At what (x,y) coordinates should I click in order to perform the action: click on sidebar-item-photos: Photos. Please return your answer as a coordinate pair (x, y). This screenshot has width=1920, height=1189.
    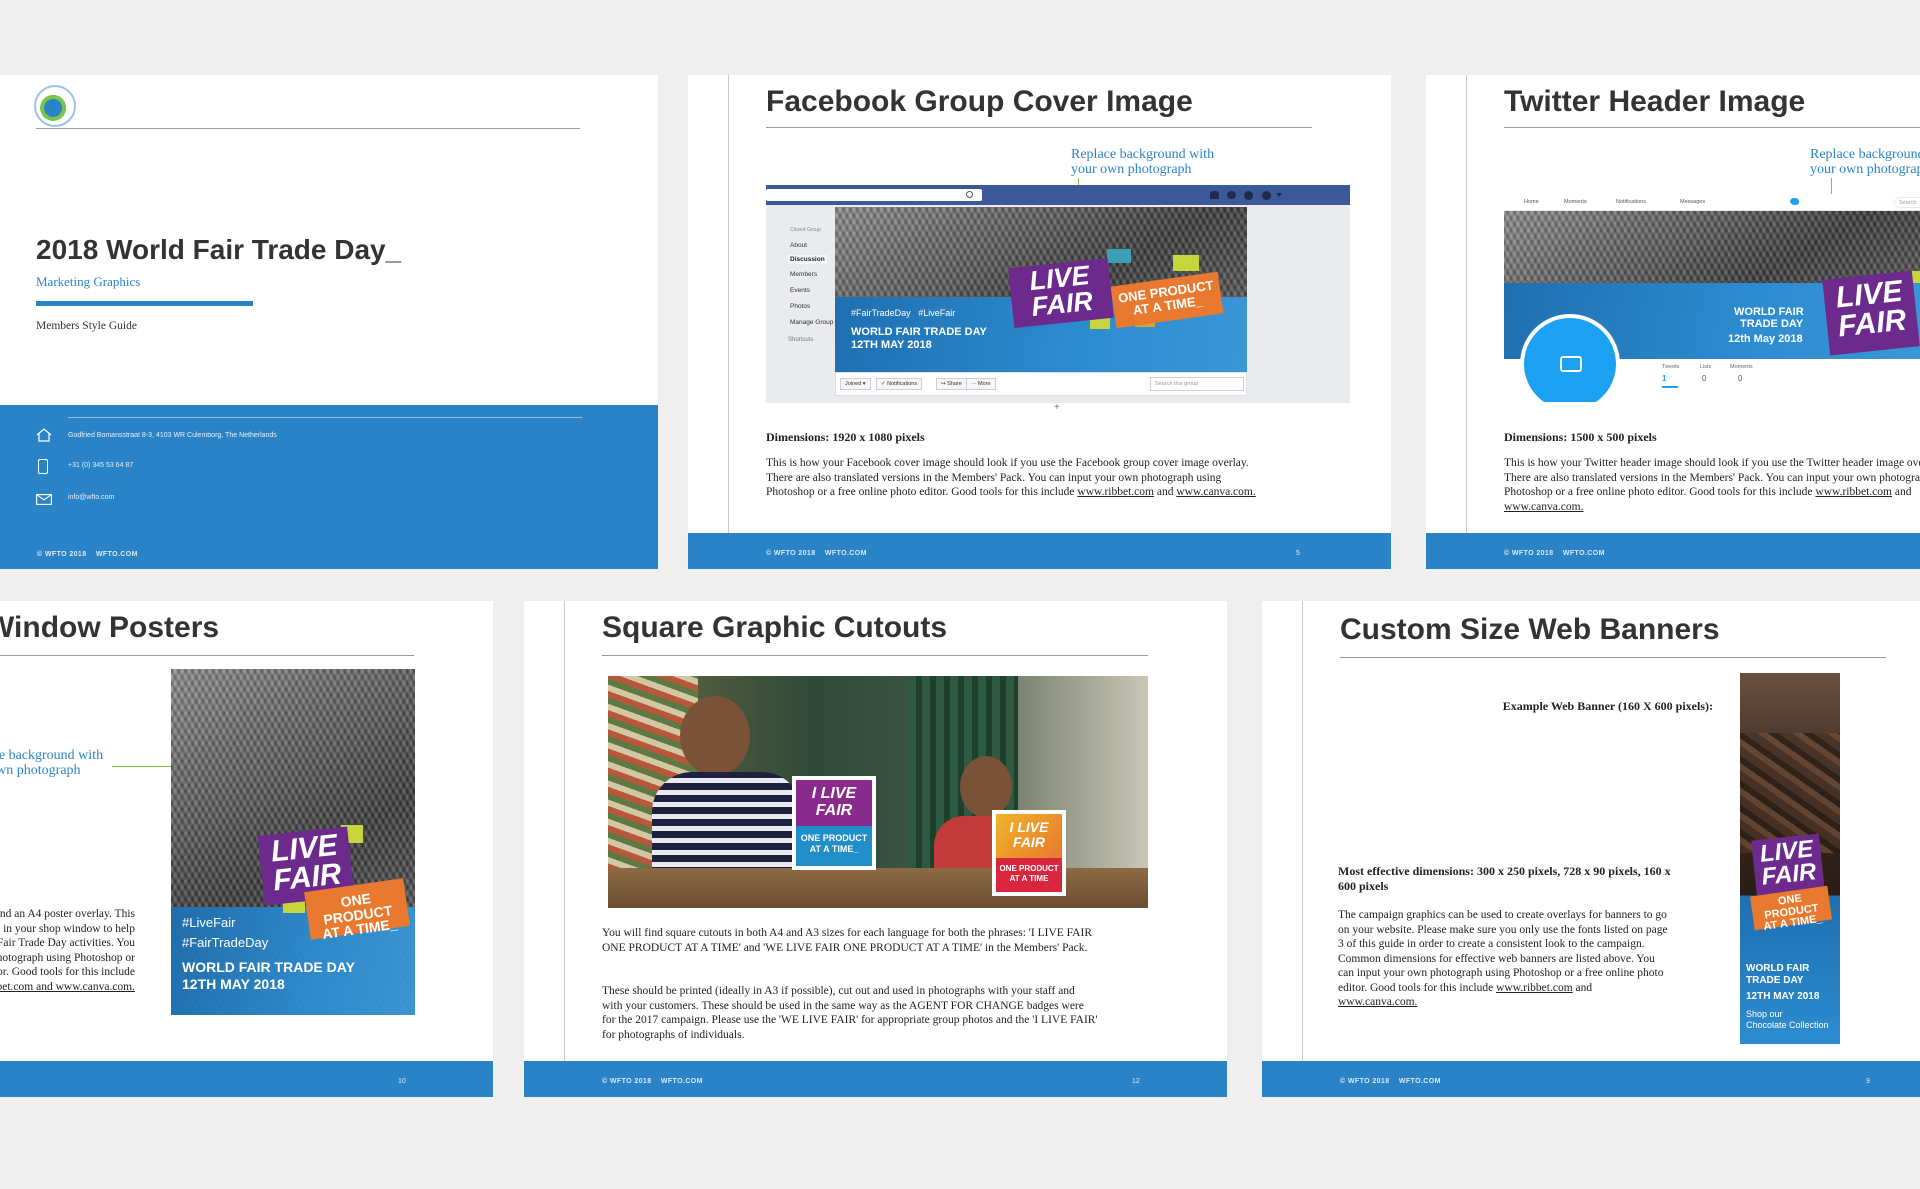
    Looking at the image, I should click on (800, 306).